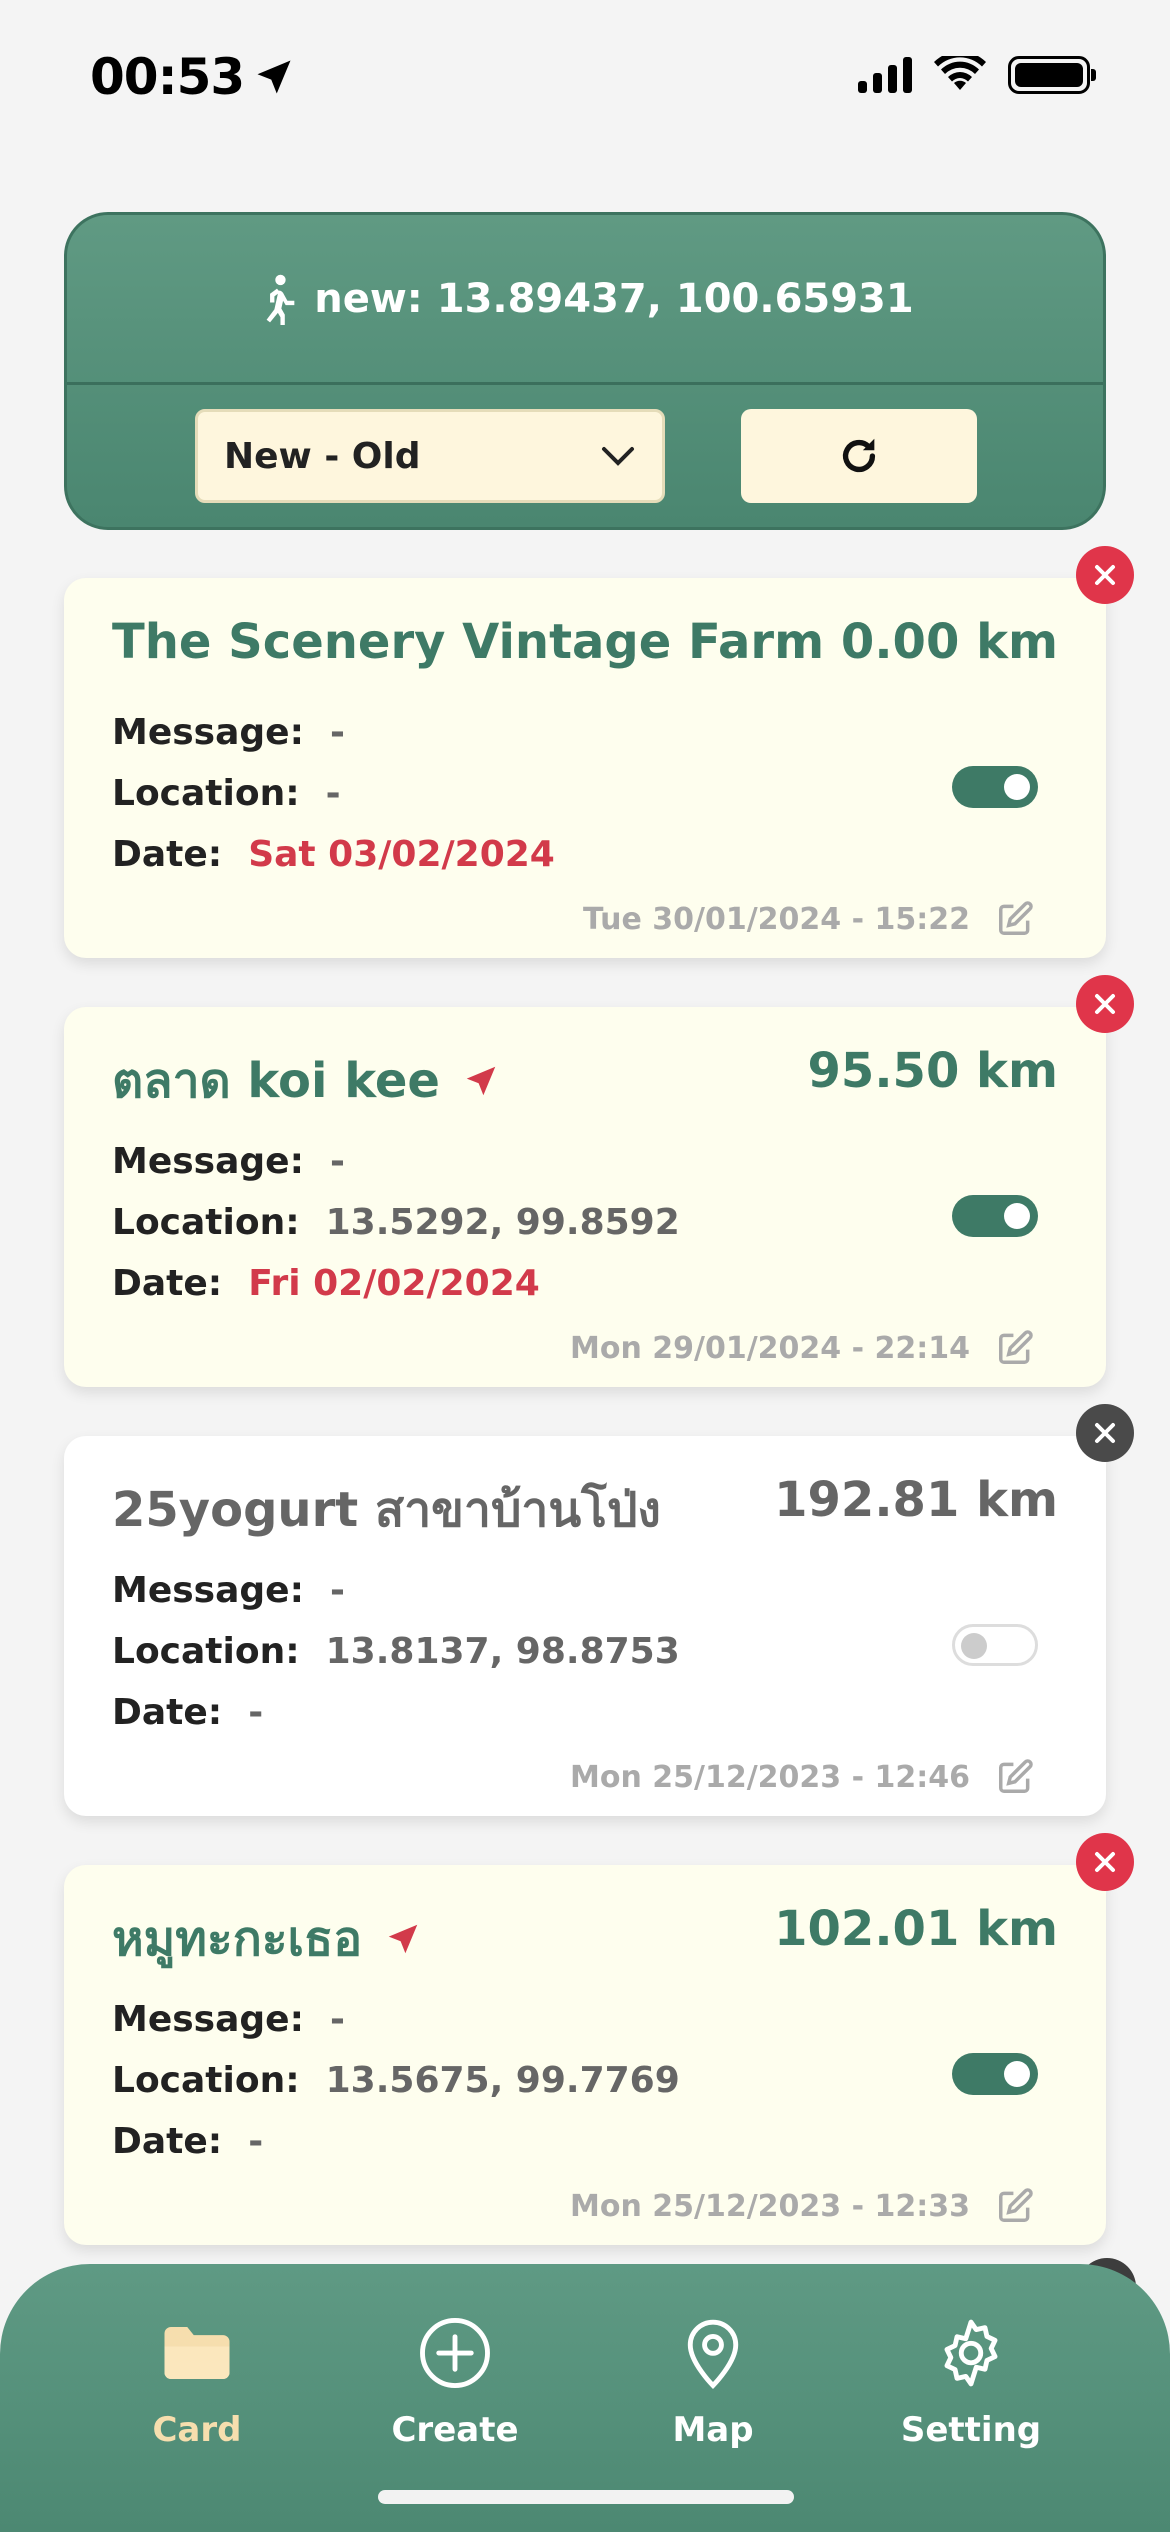 The width and height of the screenshot is (1170, 2532). What do you see at coordinates (586, 2497) in the screenshot?
I see `home-indicator` at bounding box center [586, 2497].